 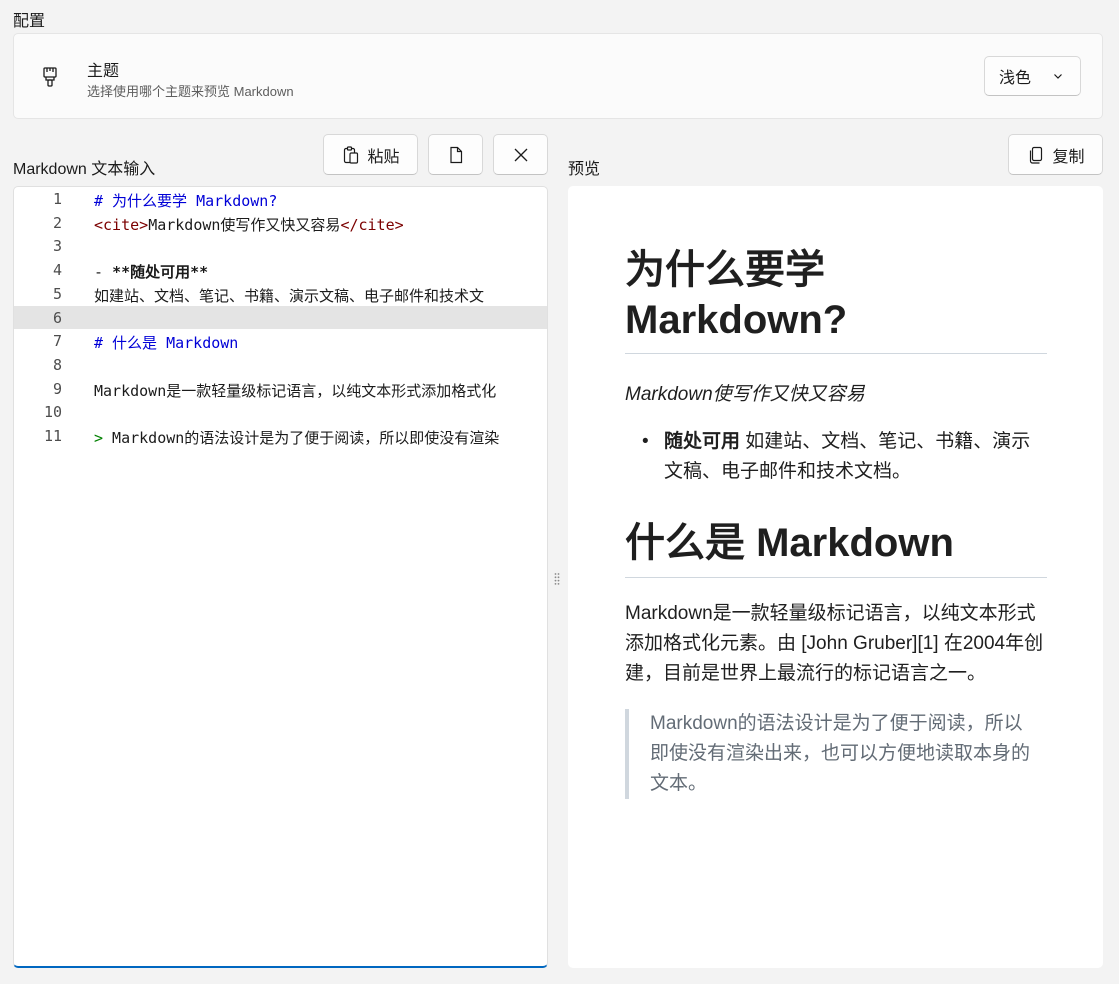 What do you see at coordinates (57, 364) in the screenshot?
I see `line-number: 8` at bounding box center [57, 364].